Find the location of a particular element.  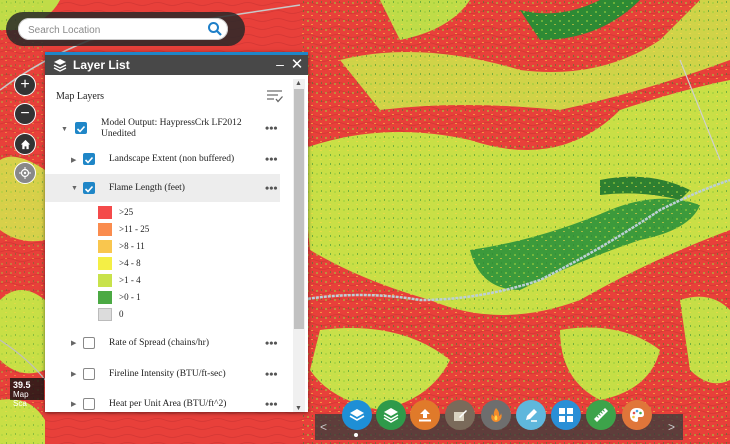

basemap-tool-button is located at coordinates (391, 415).